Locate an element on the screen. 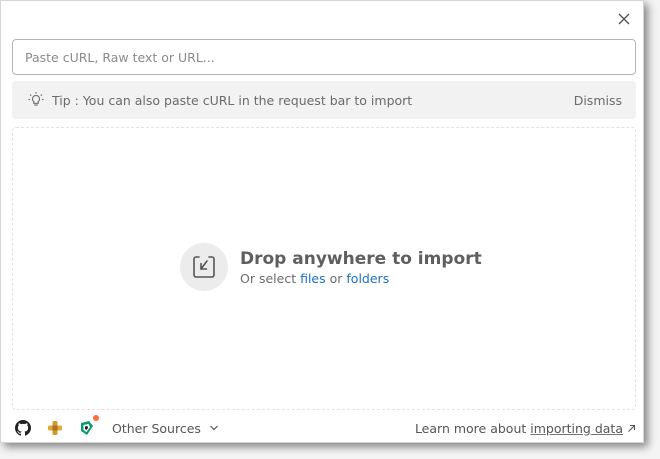 This screenshot has height=459, width=660. drop-subtitle: Or select files or folders is located at coordinates (361, 278).